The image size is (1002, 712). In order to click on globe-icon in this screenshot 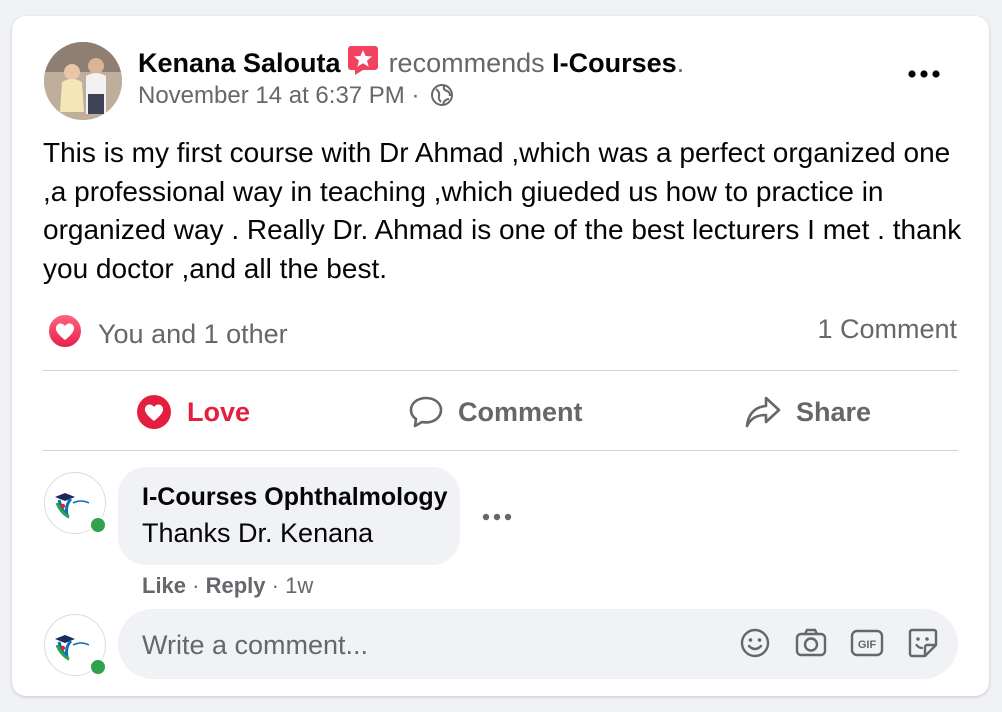, I will do `click(442, 98)`.